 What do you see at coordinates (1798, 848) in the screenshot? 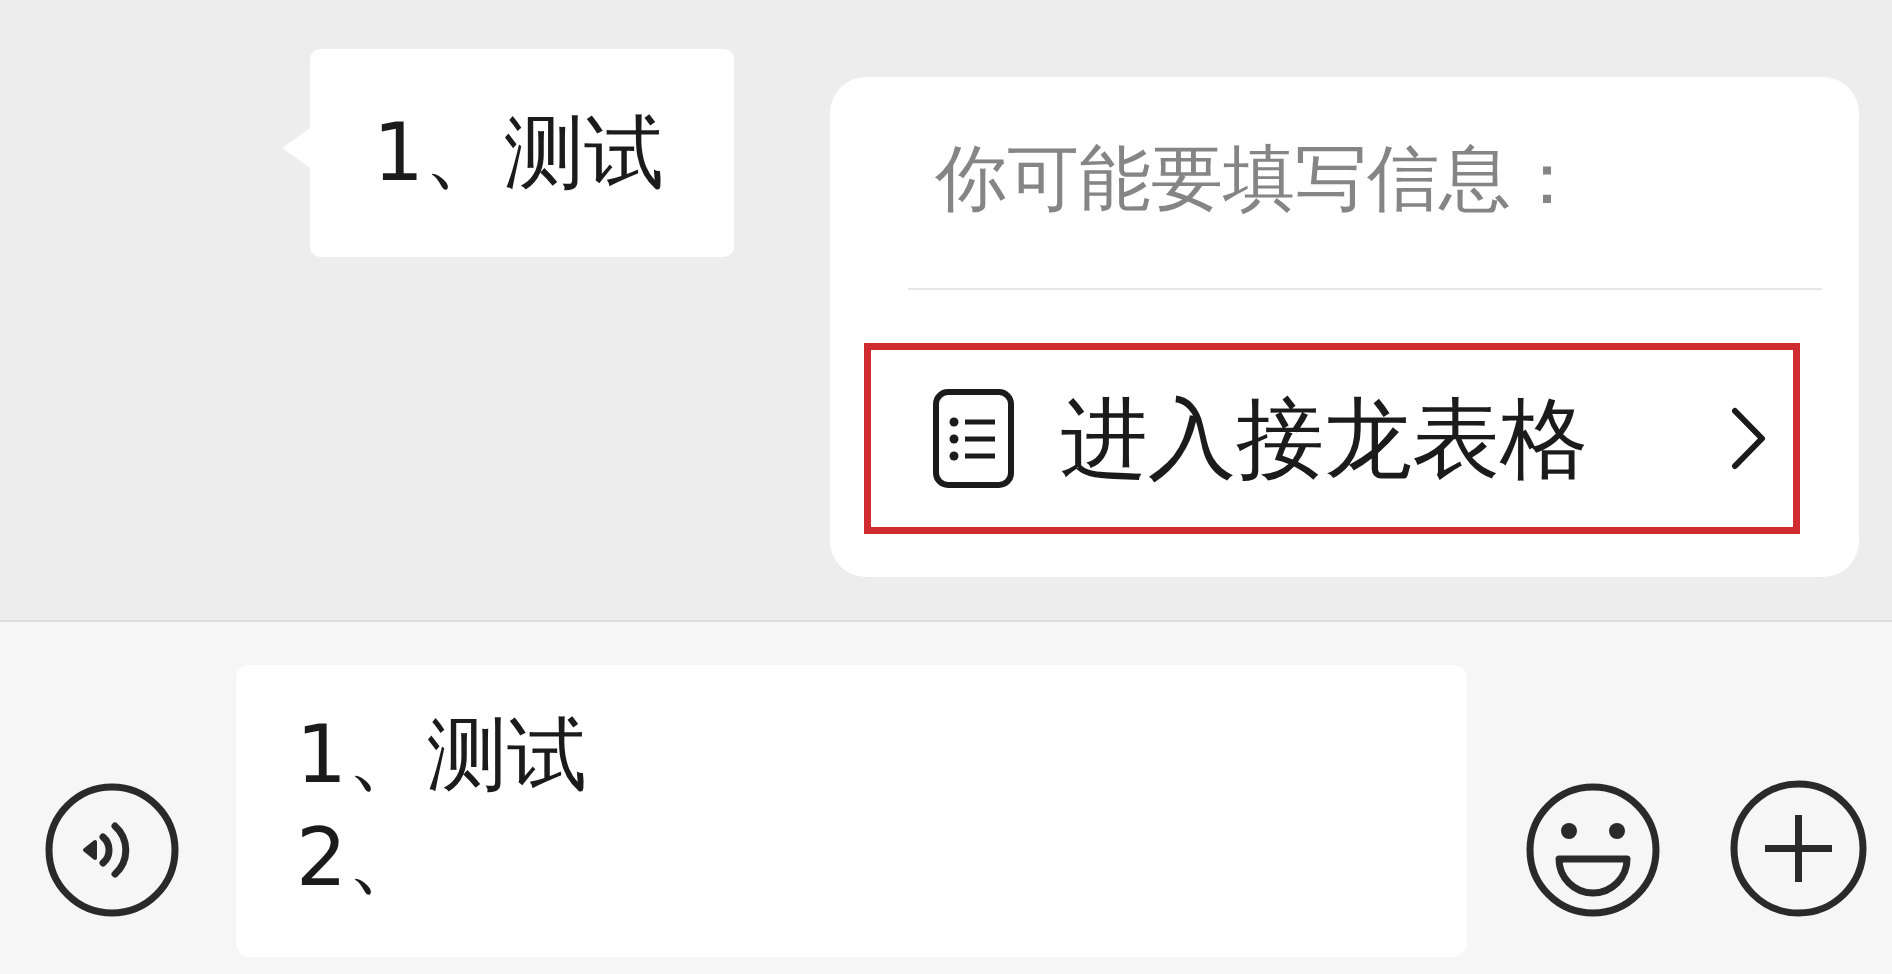
I see `plus-icon` at bounding box center [1798, 848].